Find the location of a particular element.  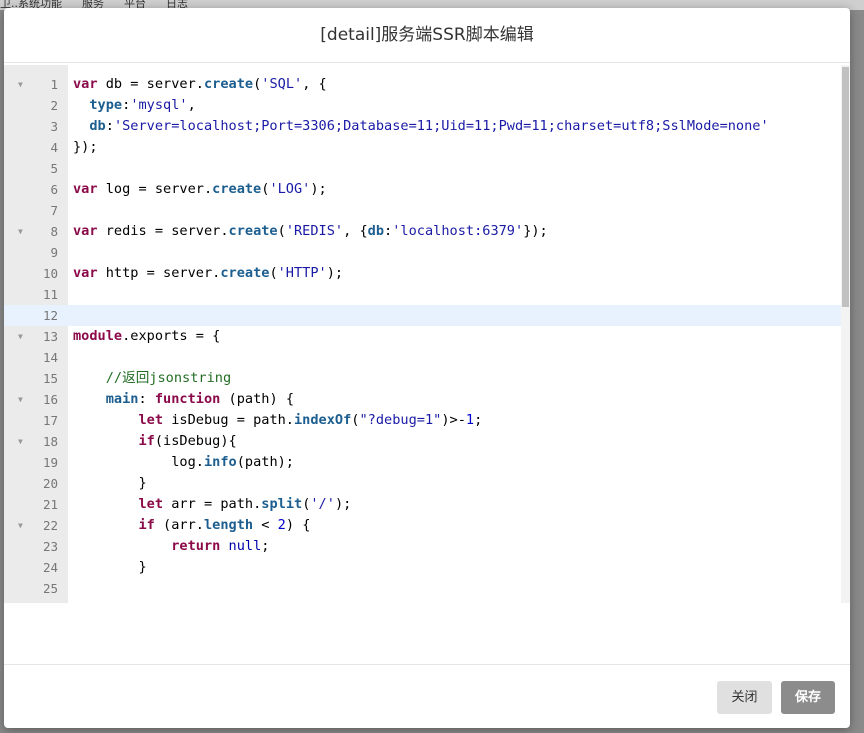

code-line: 6 var log = server.create('LOG'); is located at coordinates (427, 189).